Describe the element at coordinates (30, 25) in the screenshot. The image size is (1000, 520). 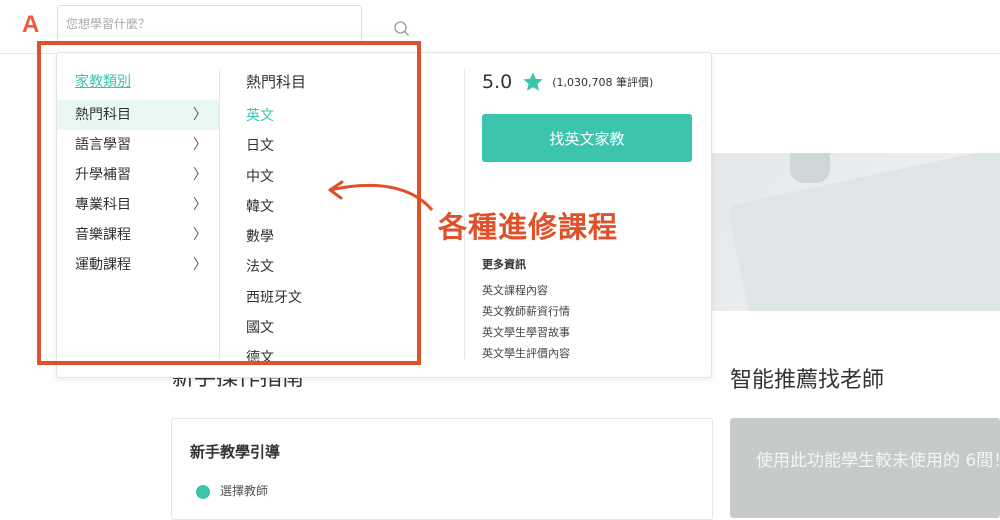
I see `logo: A` at that location.